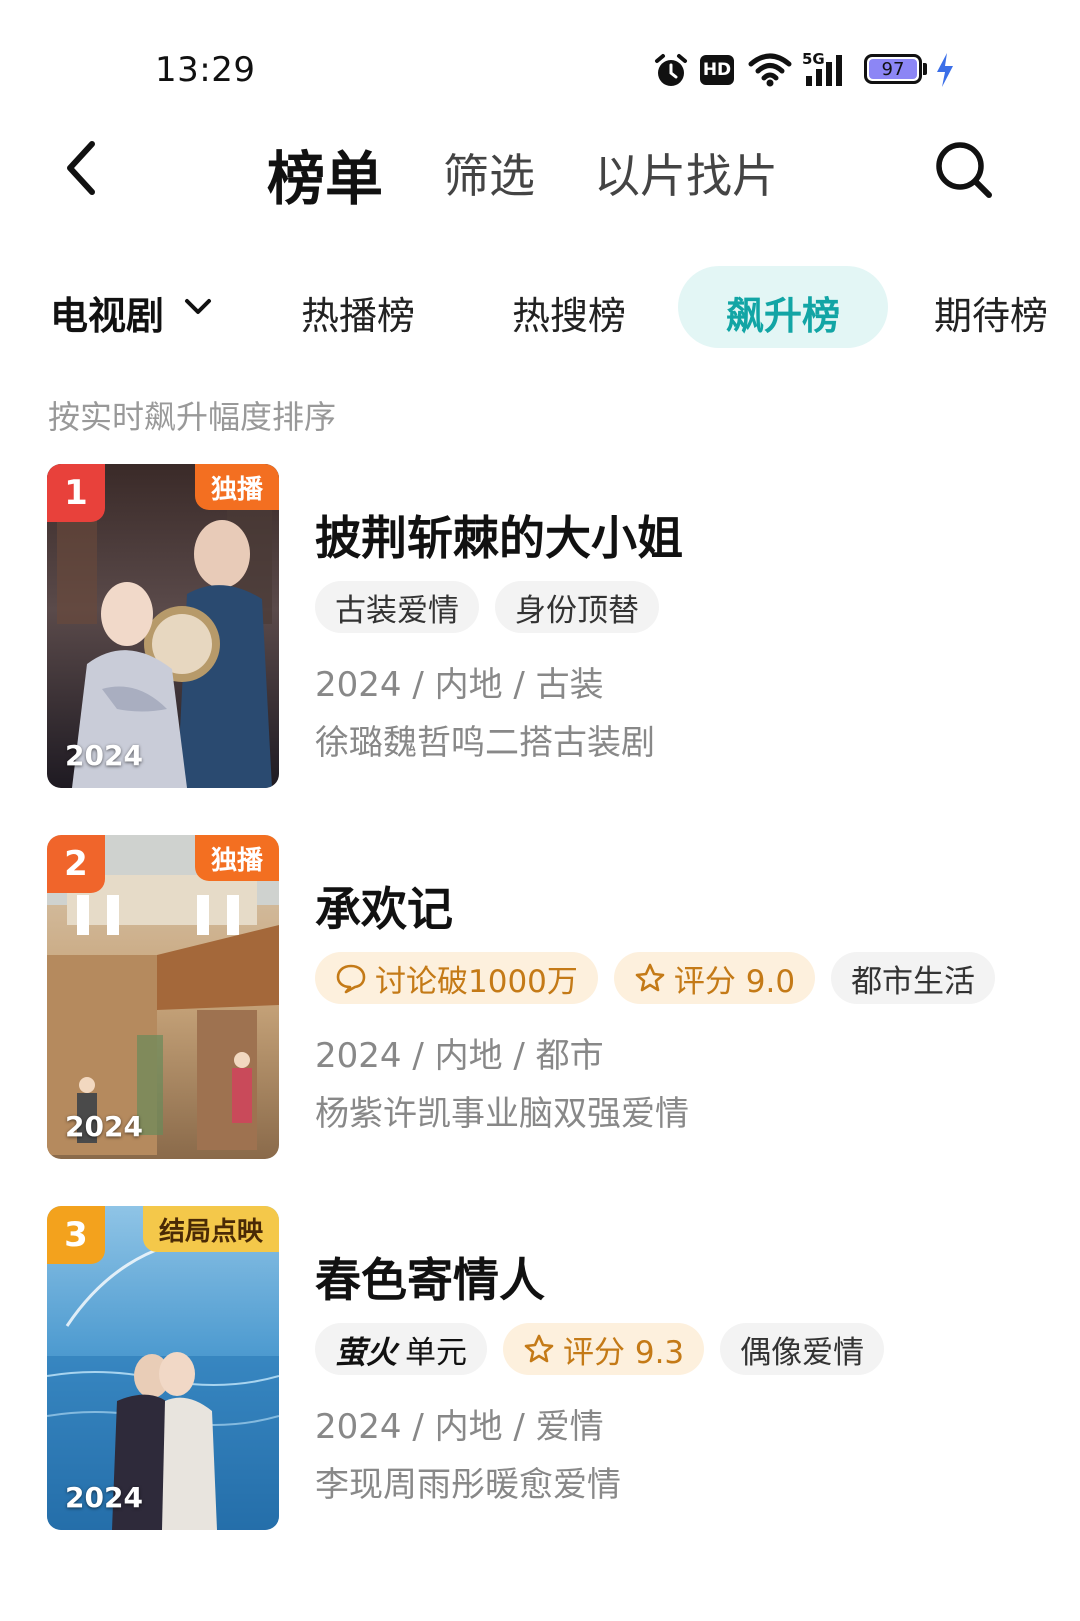 Image resolution: width=1080 pixels, height=1621 pixels. What do you see at coordinates (384, 906) in the screenshot?
I see `item-title: 承欢记` at bounding box center [384, 906].